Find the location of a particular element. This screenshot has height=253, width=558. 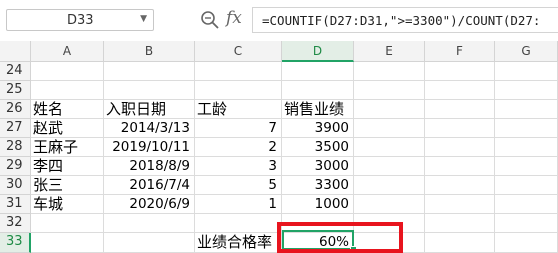

row-header: 28 is located at coordinates (15, 147).